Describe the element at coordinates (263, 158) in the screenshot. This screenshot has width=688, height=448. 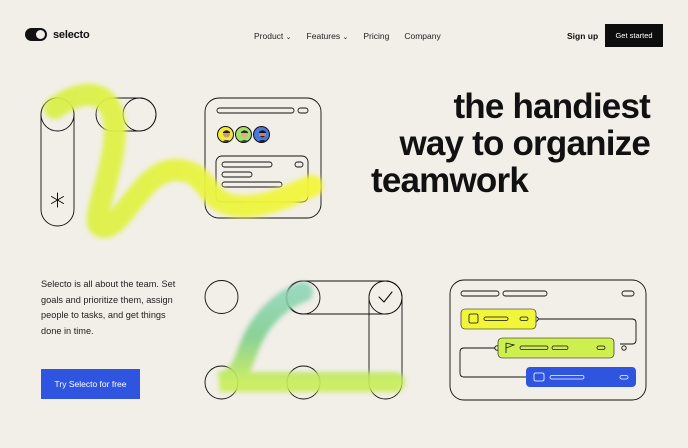
I see `team-card` at that location.